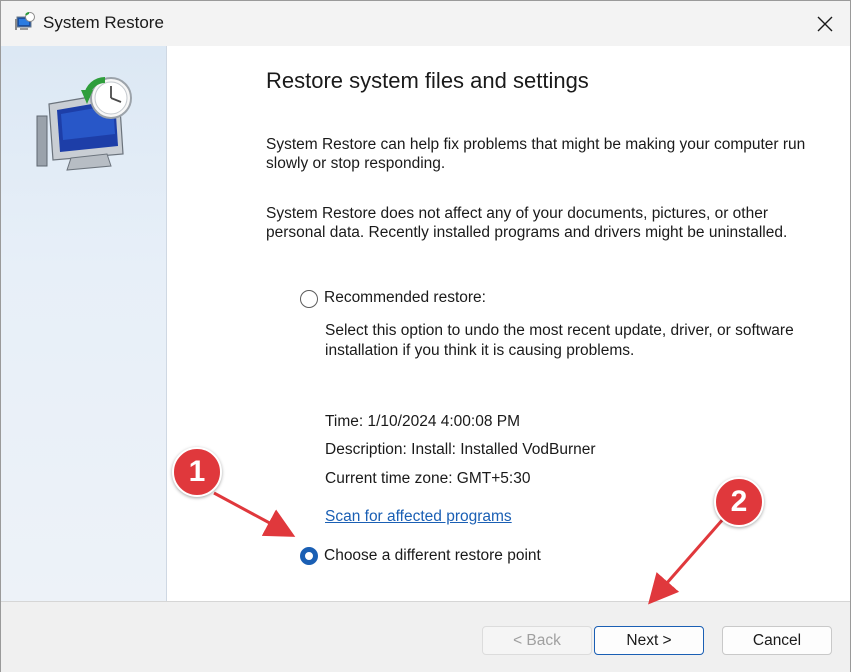 Image resolution: width=851 pixels, height=672 pixels. I want to click on cancel-button: Cancel, so click(777, 640).